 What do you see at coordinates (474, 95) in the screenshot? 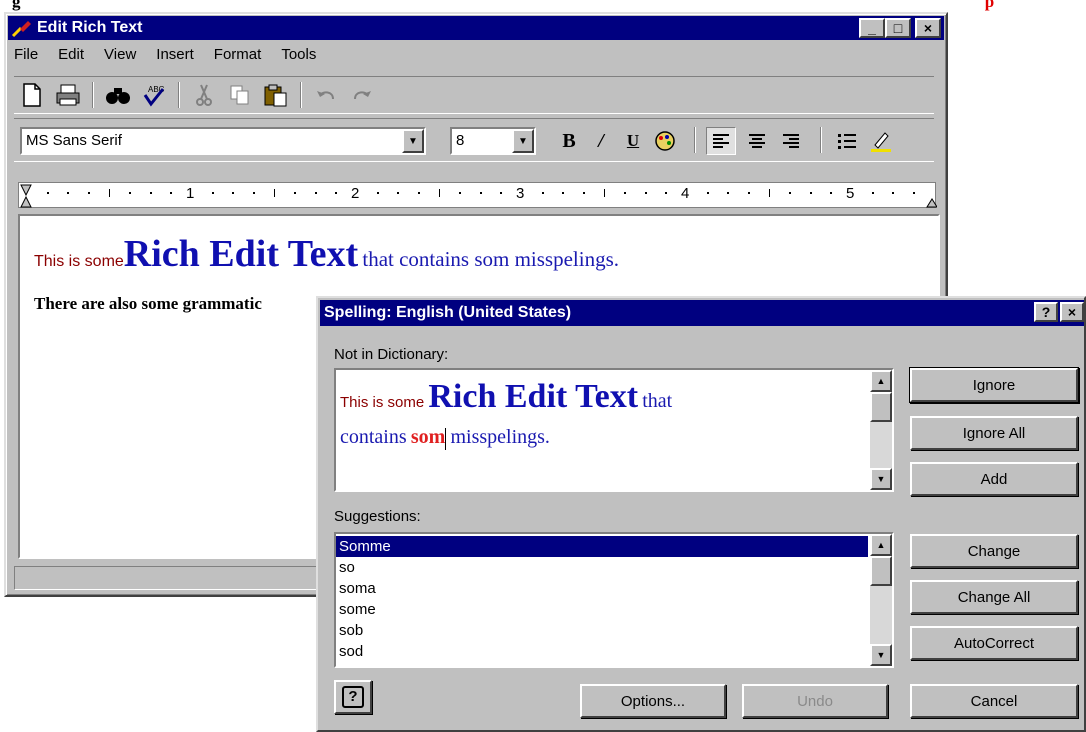
I see `standard-toolbar: ABC` at bounding box center [474, 95].